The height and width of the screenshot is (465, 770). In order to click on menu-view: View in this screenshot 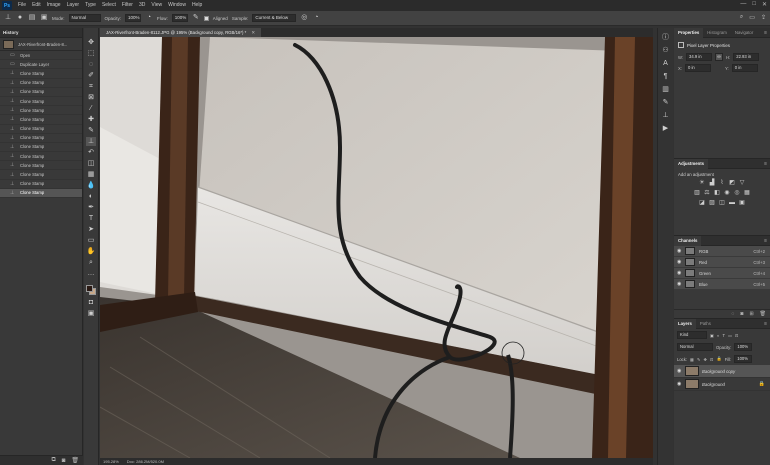, I will do `click(156, 5)`.